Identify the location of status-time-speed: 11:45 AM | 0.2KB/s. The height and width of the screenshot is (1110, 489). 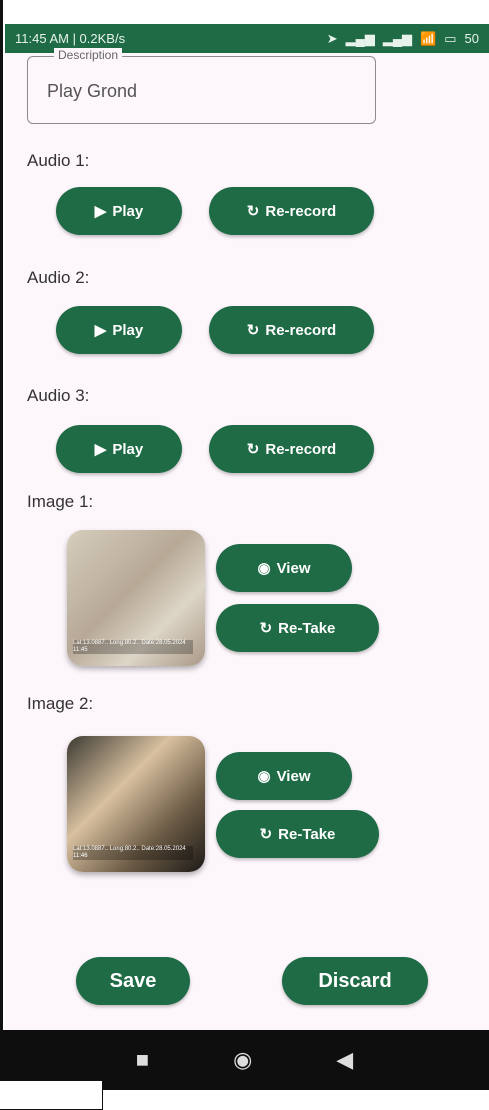
(70, 38).